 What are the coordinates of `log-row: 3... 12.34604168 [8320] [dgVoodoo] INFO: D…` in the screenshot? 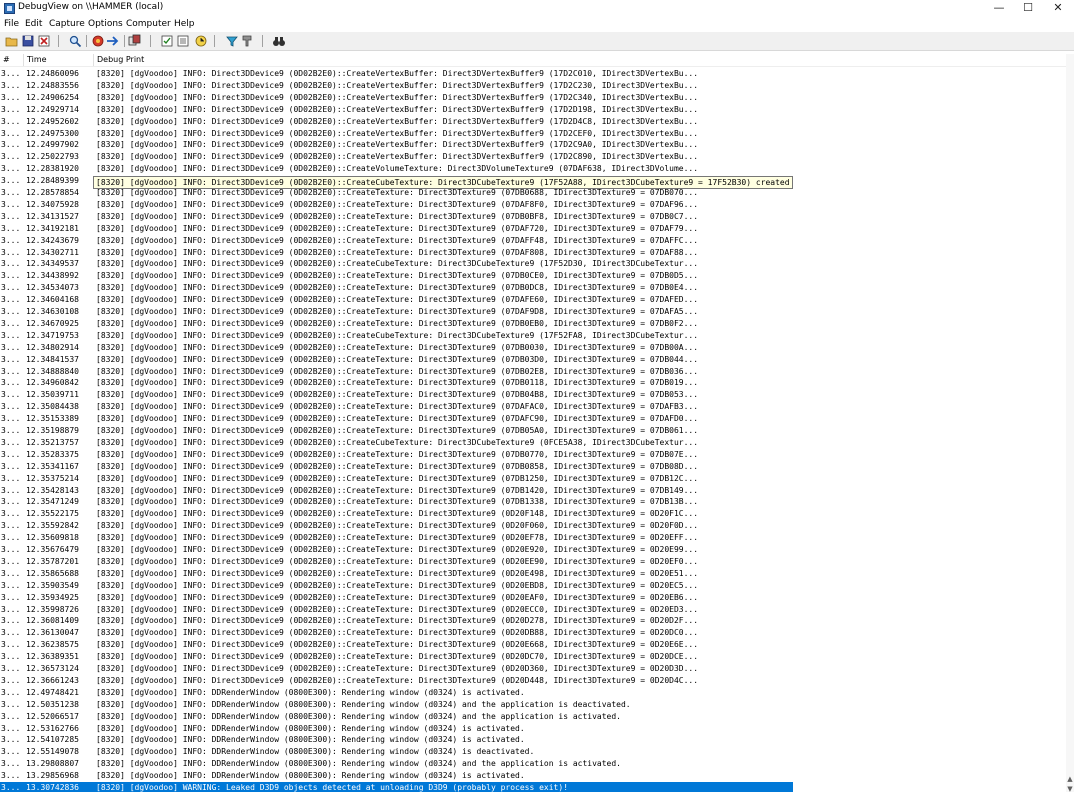 It's located at (533, 300).